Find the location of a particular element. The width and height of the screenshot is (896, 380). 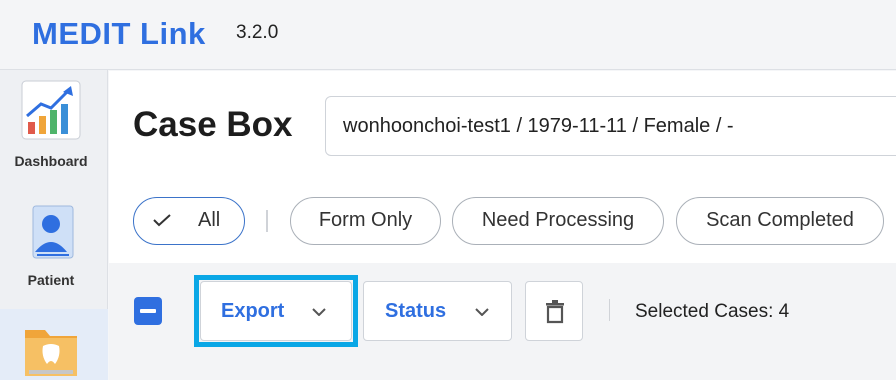

status-dropdown: Status is located at coordinates (437, 311).